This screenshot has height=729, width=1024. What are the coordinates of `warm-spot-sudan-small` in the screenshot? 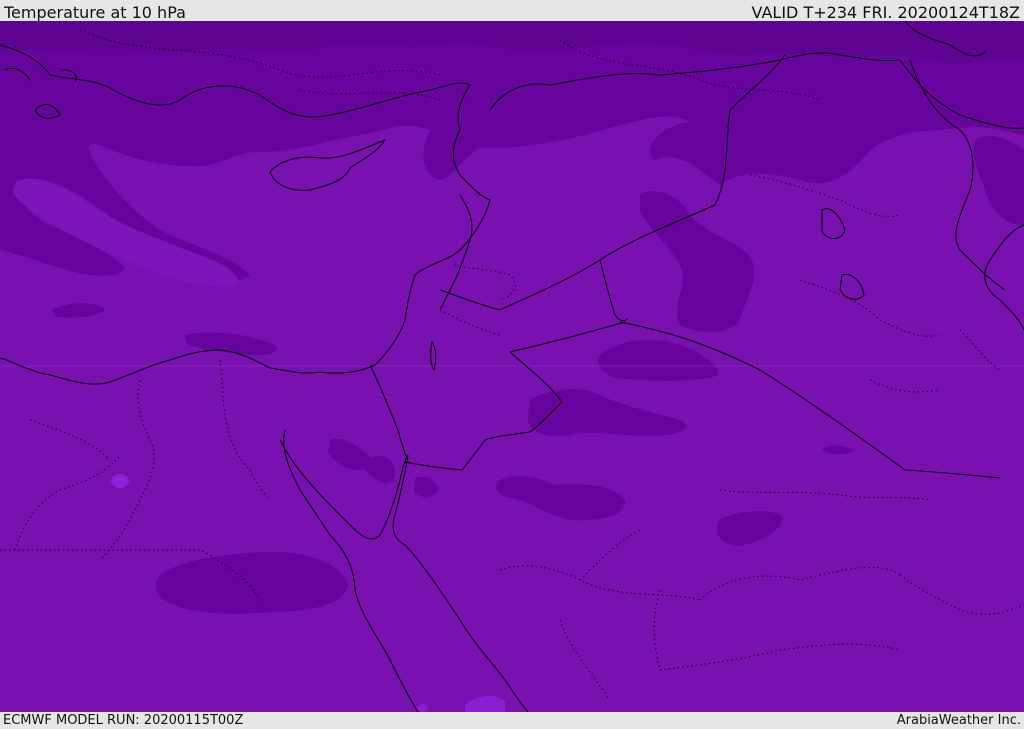 It's located at (423, 708).